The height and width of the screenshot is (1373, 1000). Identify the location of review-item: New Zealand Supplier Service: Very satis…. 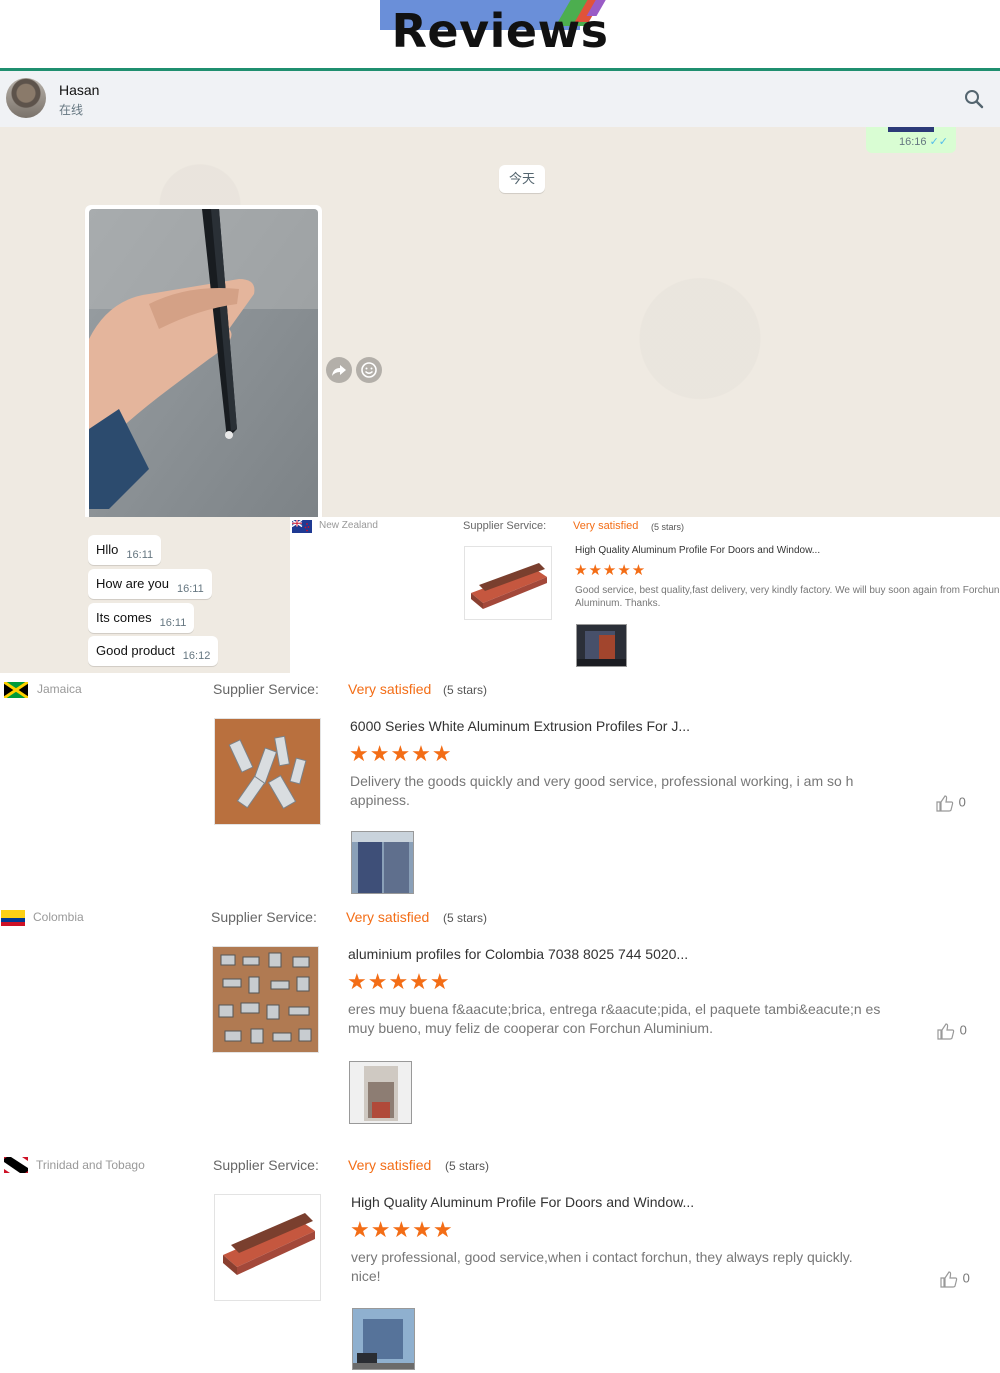
(645, 595).